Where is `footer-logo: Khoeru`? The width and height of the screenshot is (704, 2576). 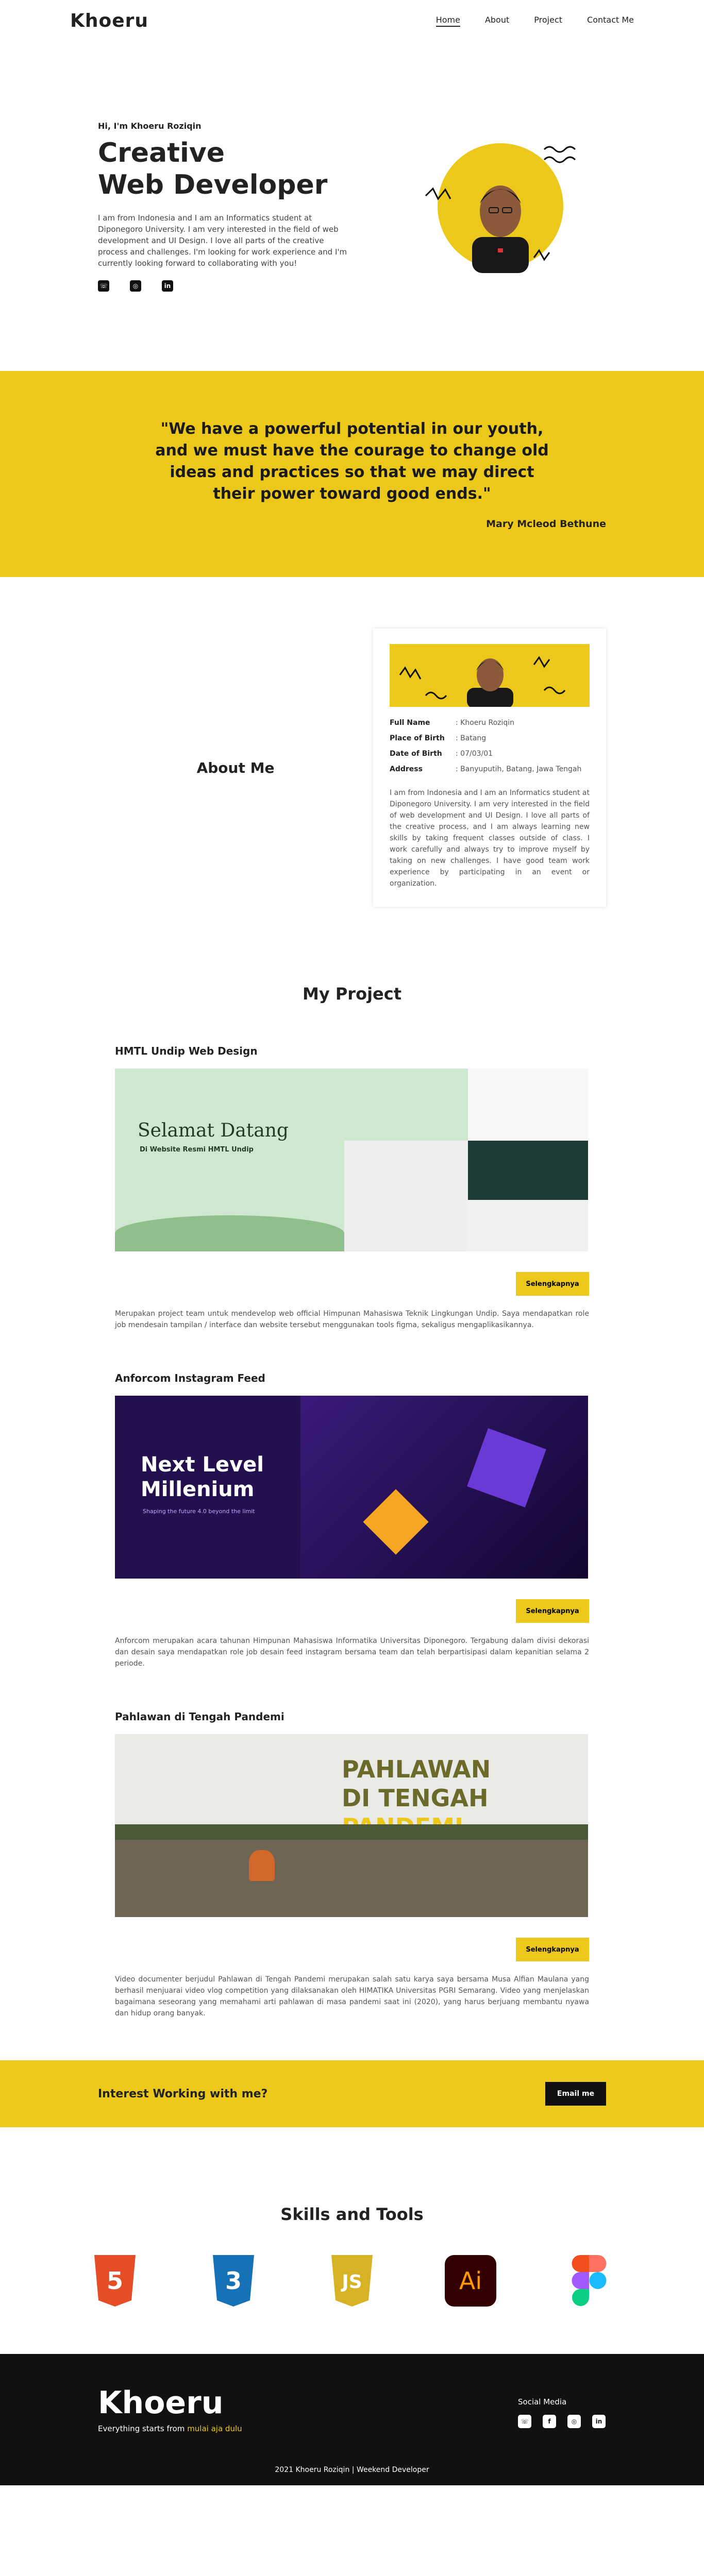 footer-logo: Khoeru is located at coordinates (161, 2403).